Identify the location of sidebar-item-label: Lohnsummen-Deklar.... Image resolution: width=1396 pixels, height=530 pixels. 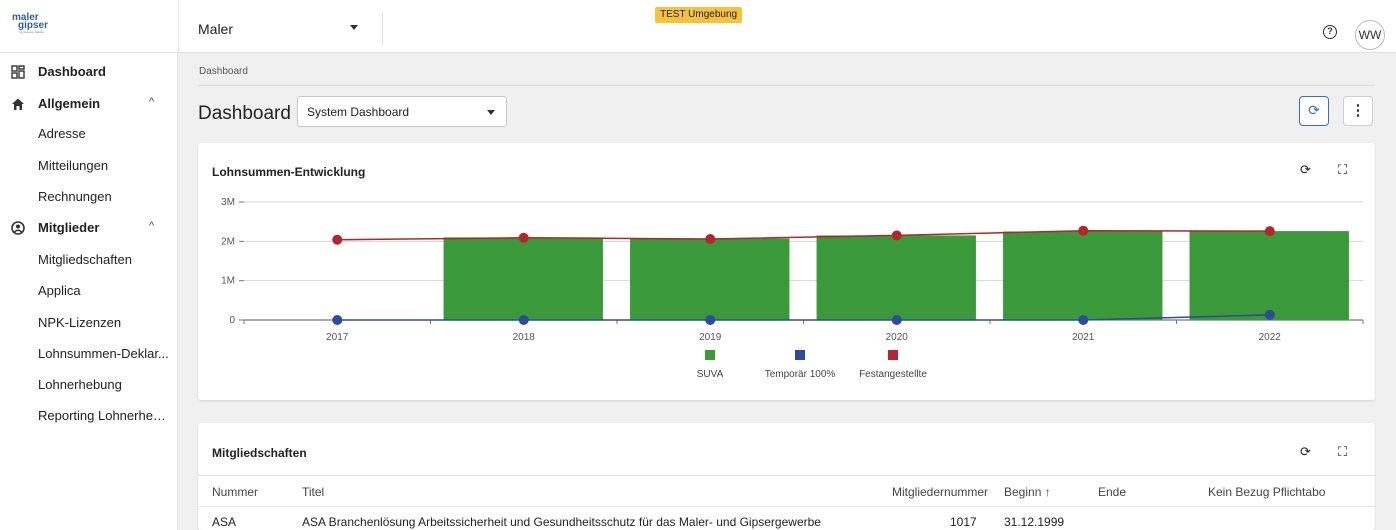
(103, 353).